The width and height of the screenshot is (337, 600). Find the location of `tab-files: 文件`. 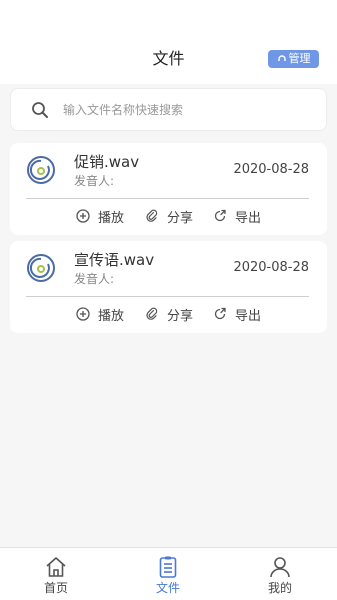

tab-files: 文件 is located at coordinates (168, 574).